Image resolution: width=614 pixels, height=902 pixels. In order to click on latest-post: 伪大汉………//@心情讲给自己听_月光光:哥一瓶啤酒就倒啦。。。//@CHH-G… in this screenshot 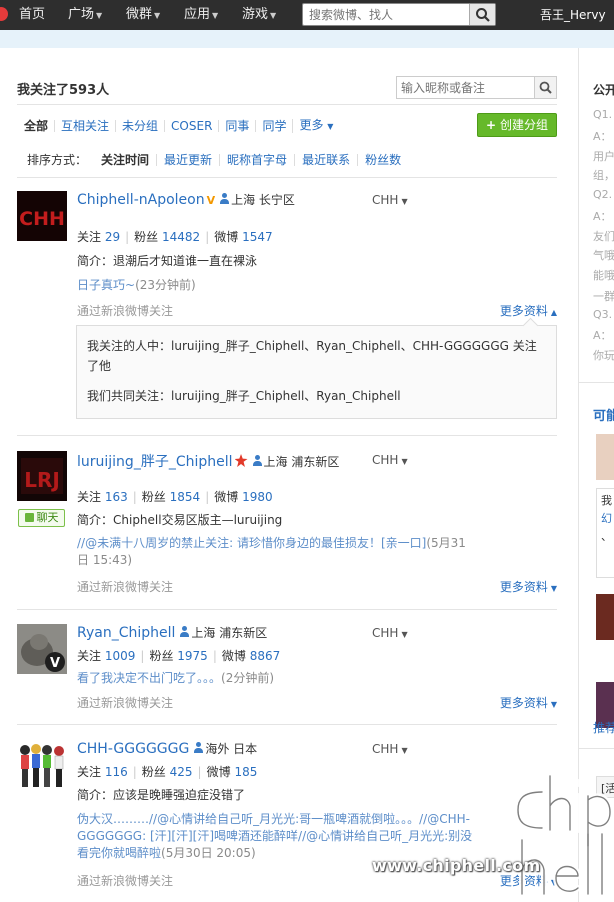, I will do `click(277, 836)`.